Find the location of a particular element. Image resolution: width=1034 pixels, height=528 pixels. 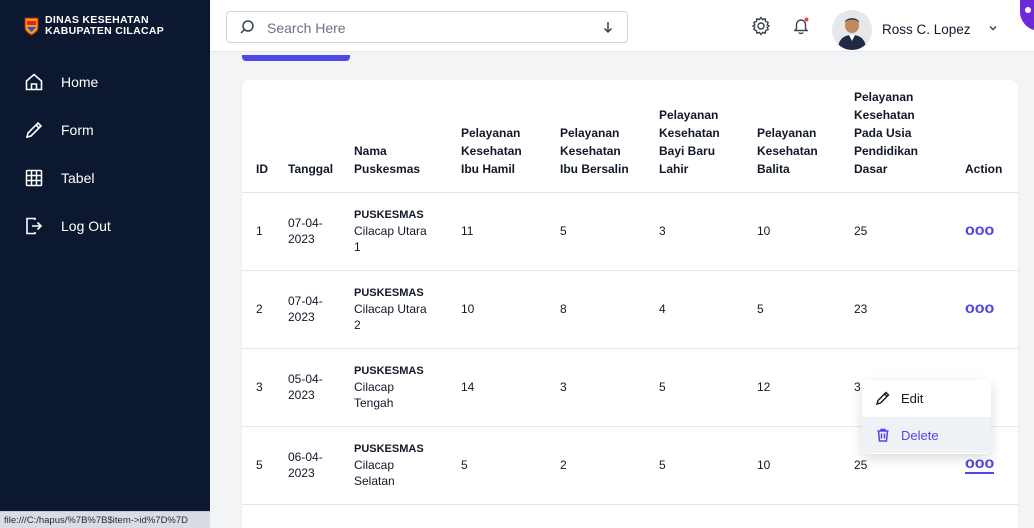

cell-ibu-hamil: 14 is located at coordinates (510, 387).